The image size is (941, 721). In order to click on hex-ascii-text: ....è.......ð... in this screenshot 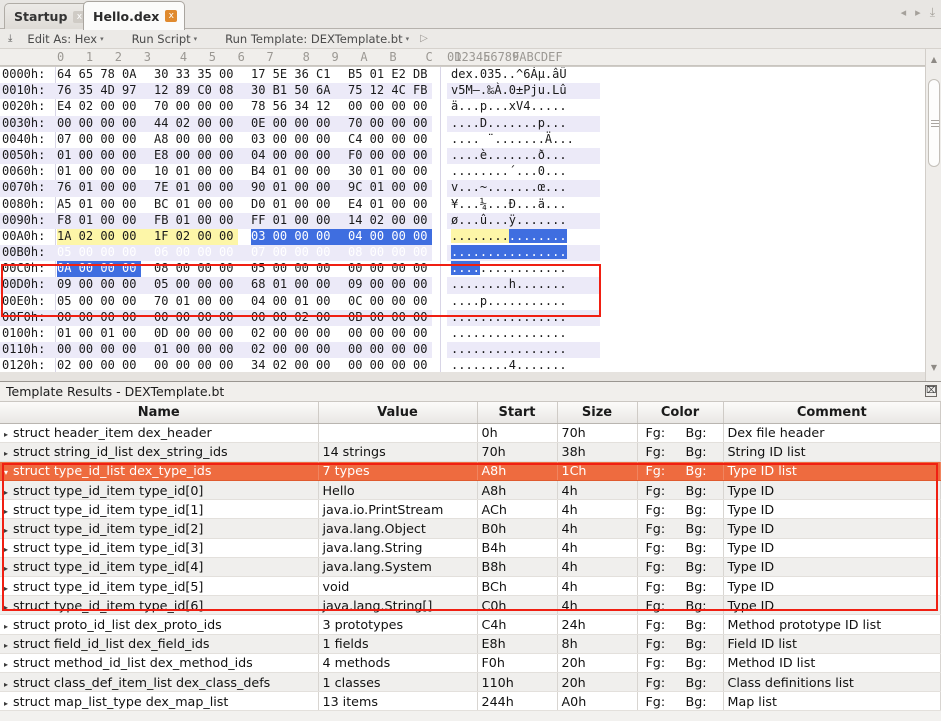, I will do `click(523, 156)`.